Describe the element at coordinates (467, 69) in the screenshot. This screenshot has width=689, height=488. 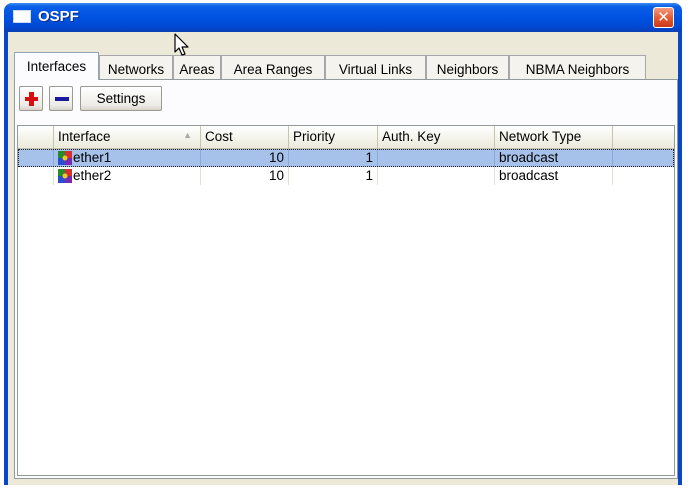
I see `tab-label: Neighbors` at that location.